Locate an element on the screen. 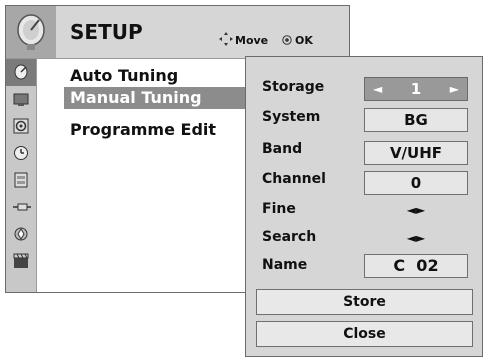  navigation-hint: Move OK is located at coordinates (266, 38).